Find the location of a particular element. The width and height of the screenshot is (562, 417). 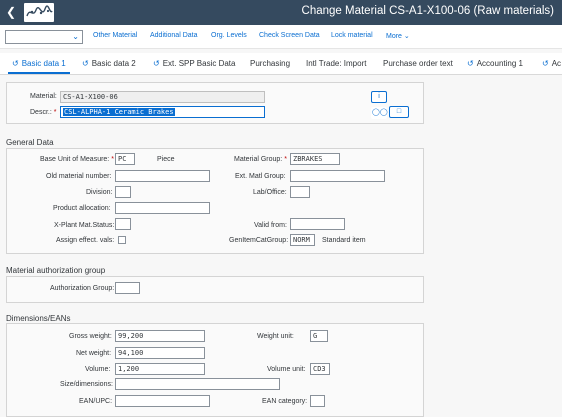

tab-accounting-1: ↺ Accounting 1 is located at coordinates (495, 63).